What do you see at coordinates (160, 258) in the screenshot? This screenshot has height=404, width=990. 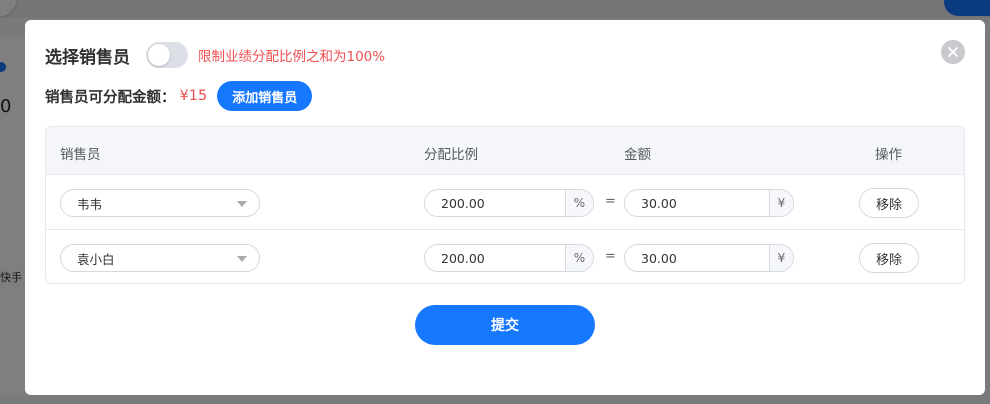 I see `salesperson-select: 袁小白` at bounding box center [160, 258].